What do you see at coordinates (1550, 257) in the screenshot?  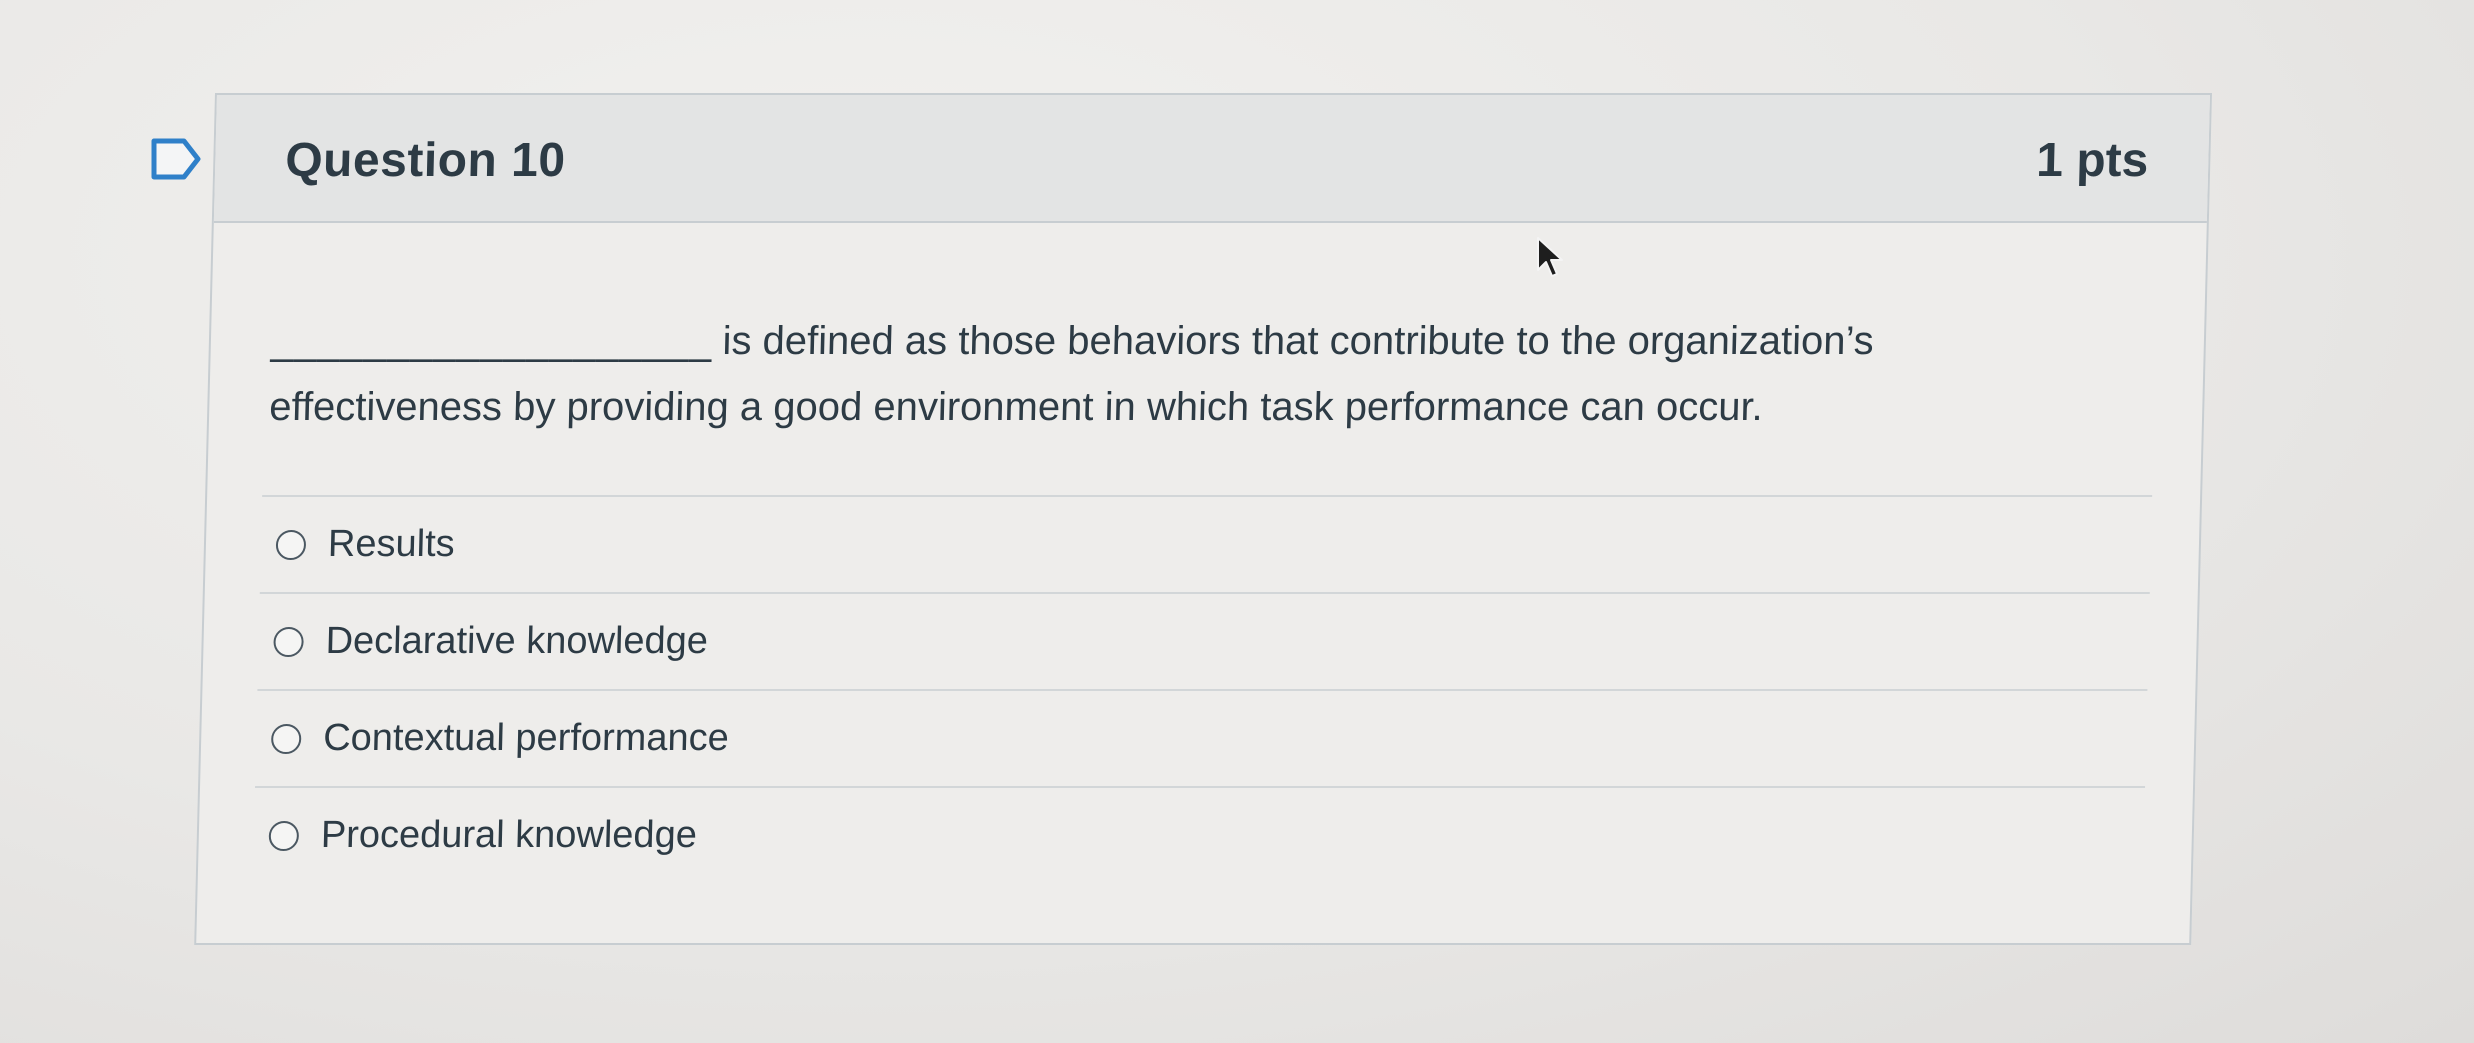 I see `mouse-pointer-icon` at bounding box center [1550, 257].